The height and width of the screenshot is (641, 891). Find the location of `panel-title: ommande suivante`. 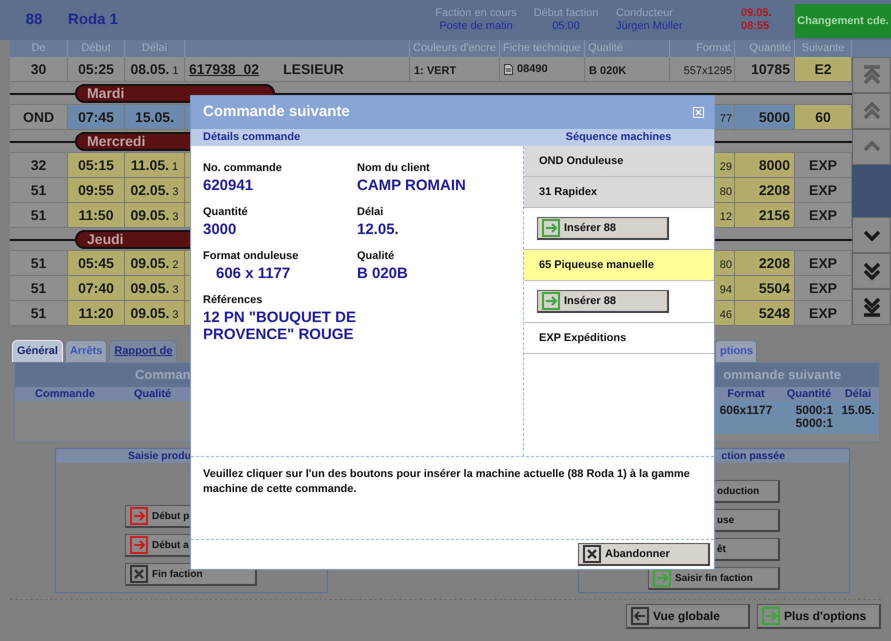

panel-title: ommande suivante is located at coordinates (782, 374).